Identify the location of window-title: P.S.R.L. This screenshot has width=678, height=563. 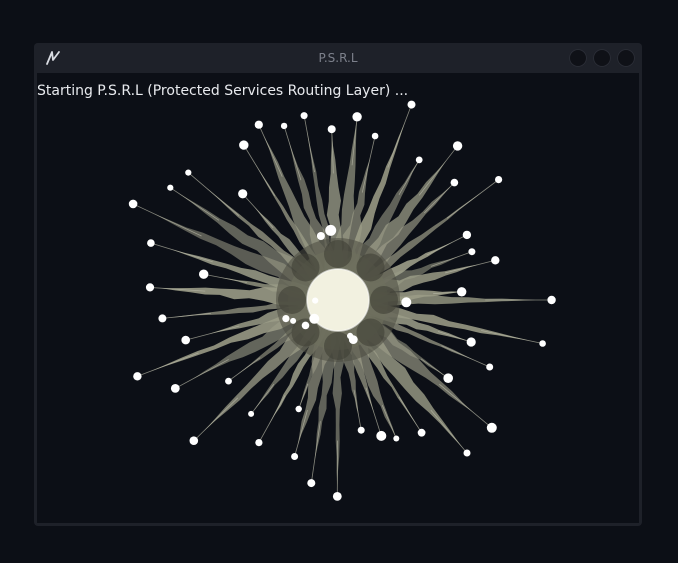
(338, 58).